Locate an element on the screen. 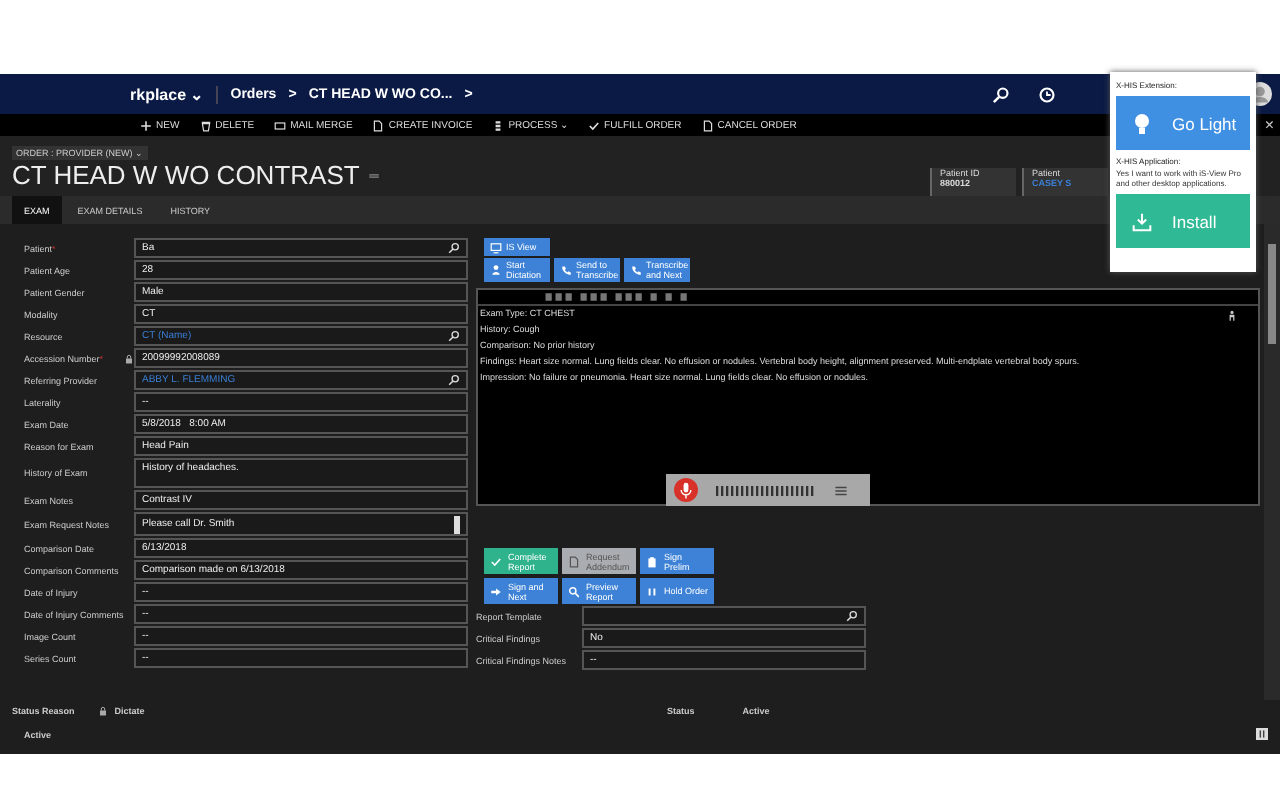 This screenshot has width=1280, height=800. close-icon: × is located at coordinates (1272, 125).